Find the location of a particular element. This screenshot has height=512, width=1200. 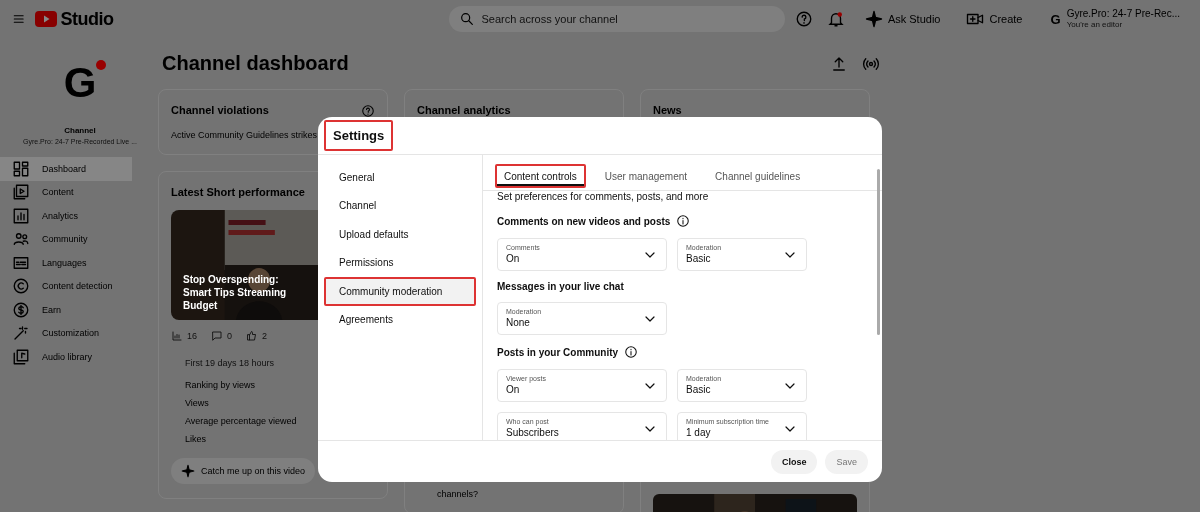

video-title: Stop Overspending: Smart Tips Streaming Budget is located at coordinates (235, 292).